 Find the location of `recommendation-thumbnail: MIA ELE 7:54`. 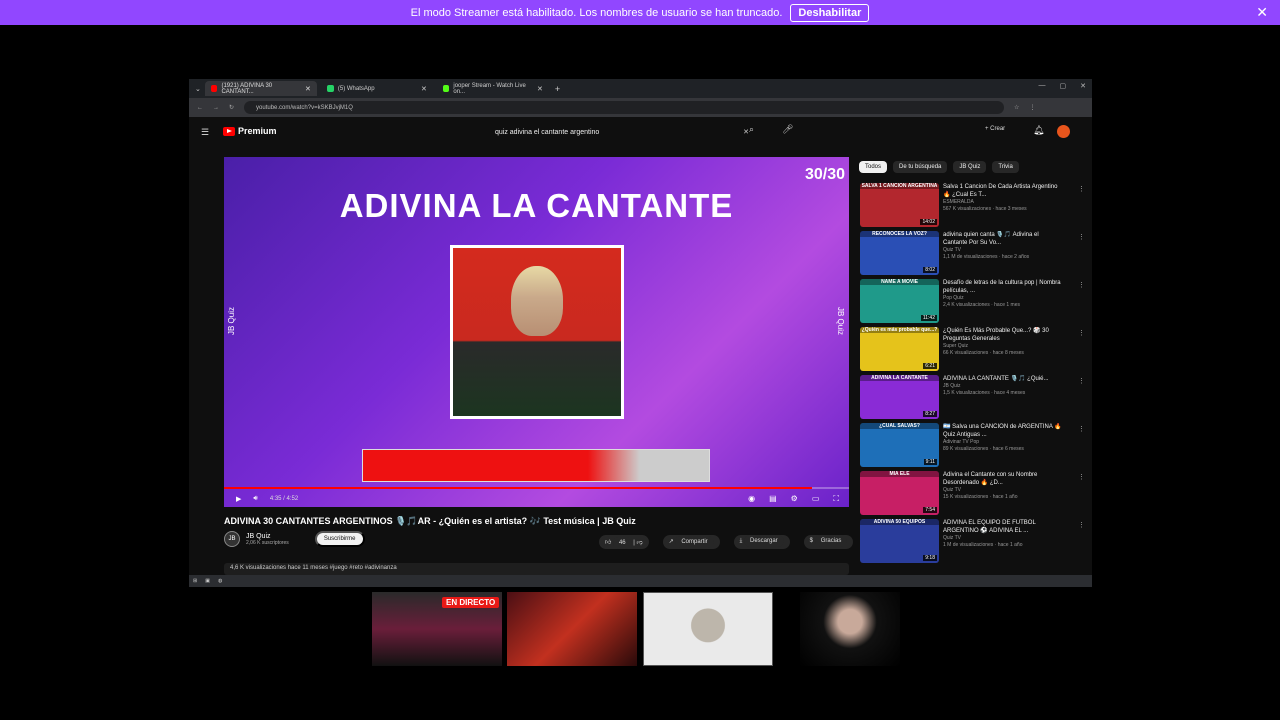

recommendation-thumbnail: MIA ELE 7:54 is located at coordinates (899, 493).